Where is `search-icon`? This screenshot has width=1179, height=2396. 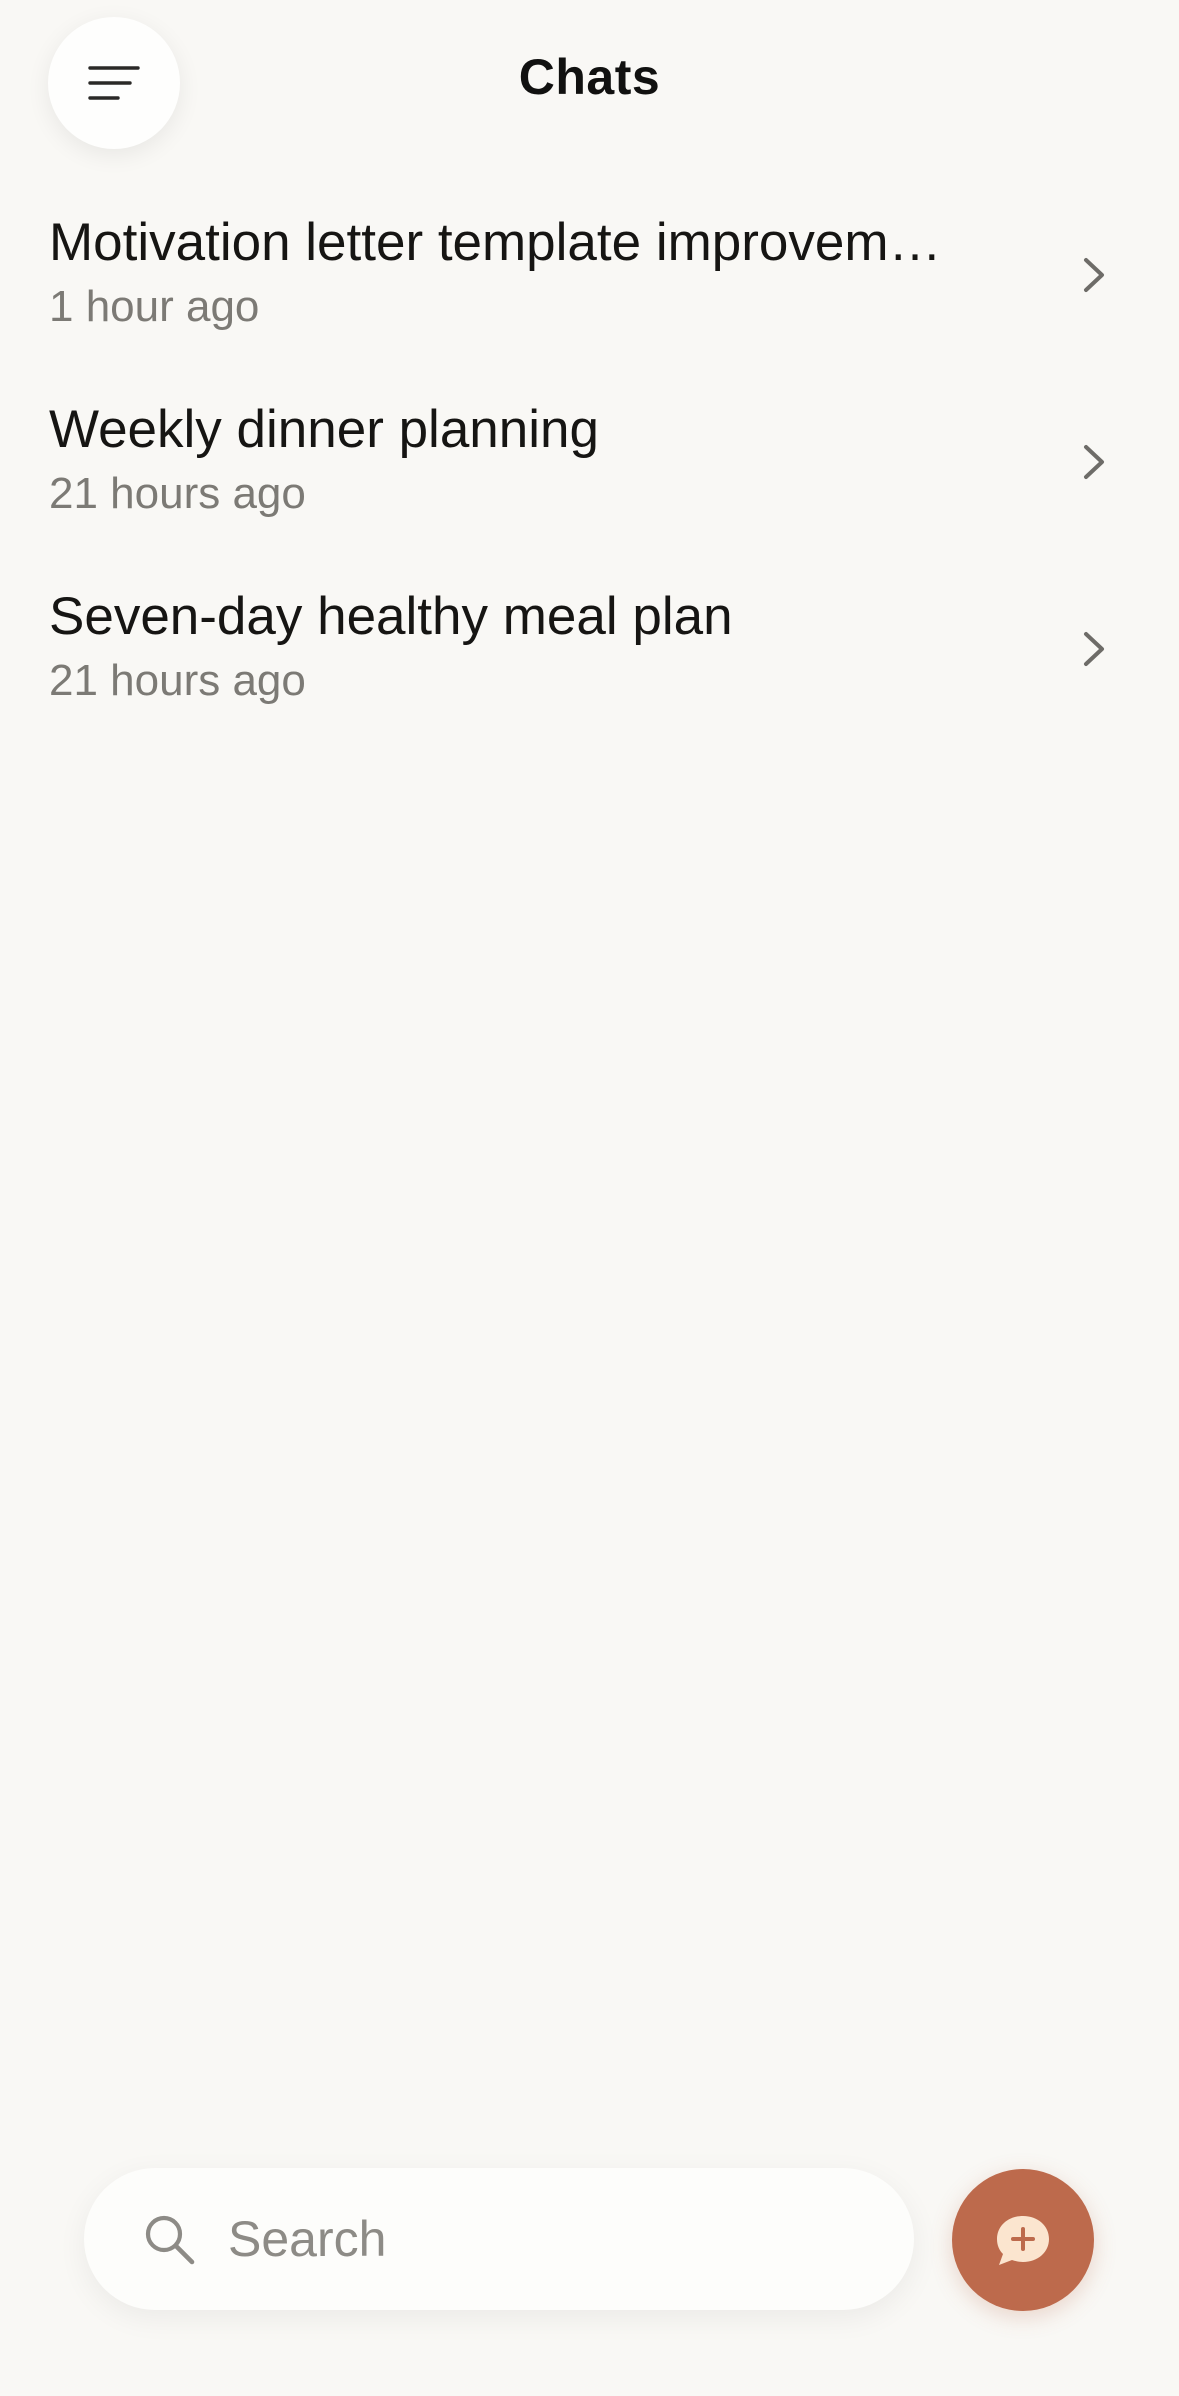 search-icon is located at coordinates (170, 2240).